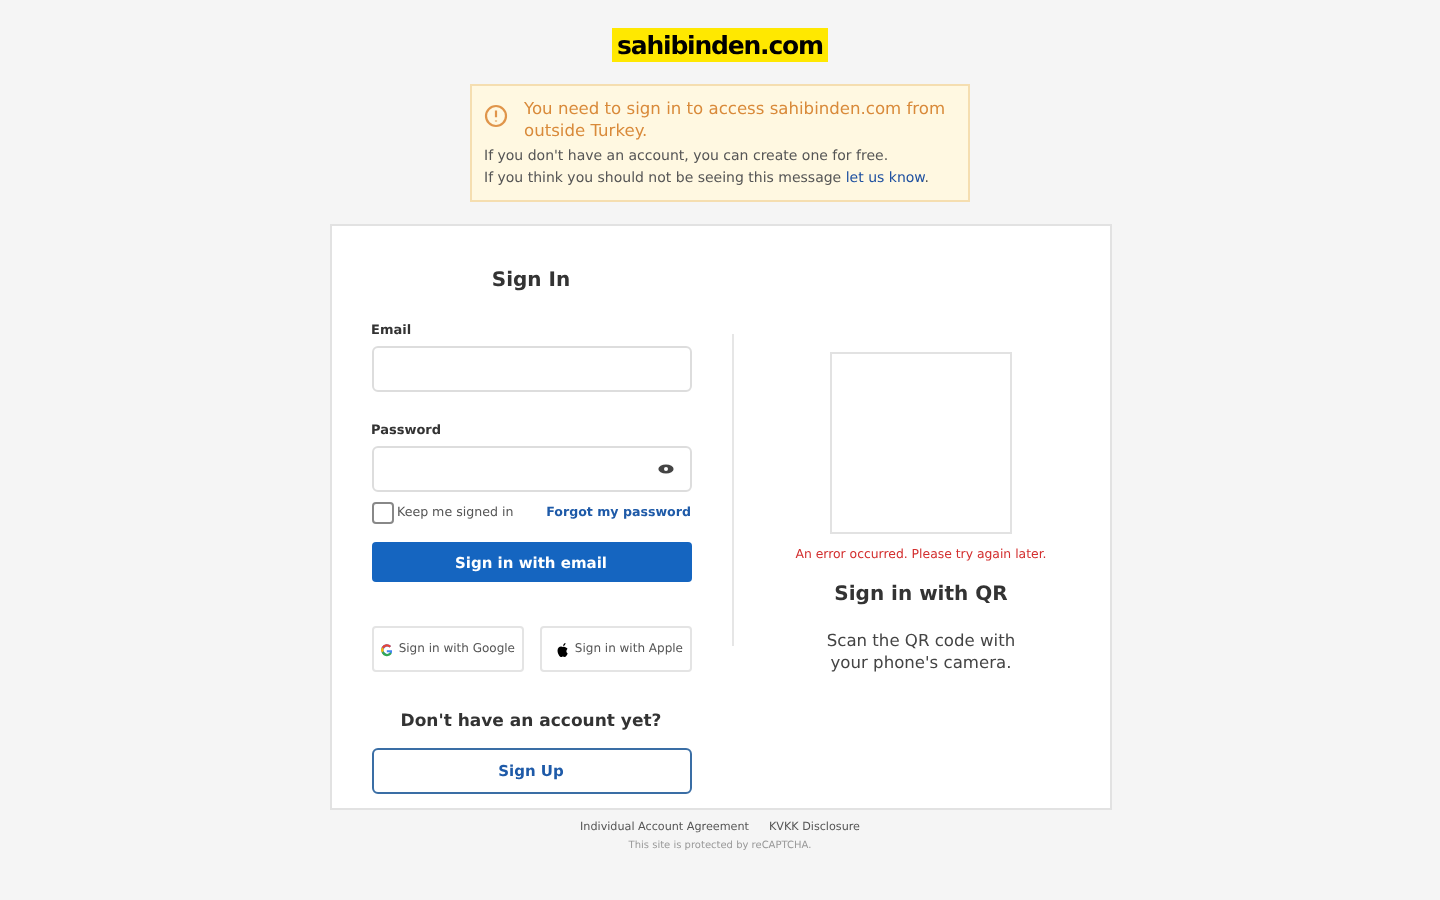 This screenshot has width=1440, height=900. Describe the element at coordinates (736, 120) in the screenshot. I see `alert-title: You need to sign in to access sahibinden.com from outside Turkey.` at that location.